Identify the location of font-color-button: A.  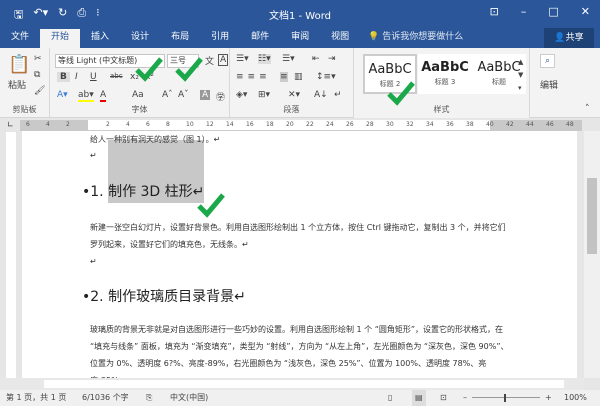
(103, 96).